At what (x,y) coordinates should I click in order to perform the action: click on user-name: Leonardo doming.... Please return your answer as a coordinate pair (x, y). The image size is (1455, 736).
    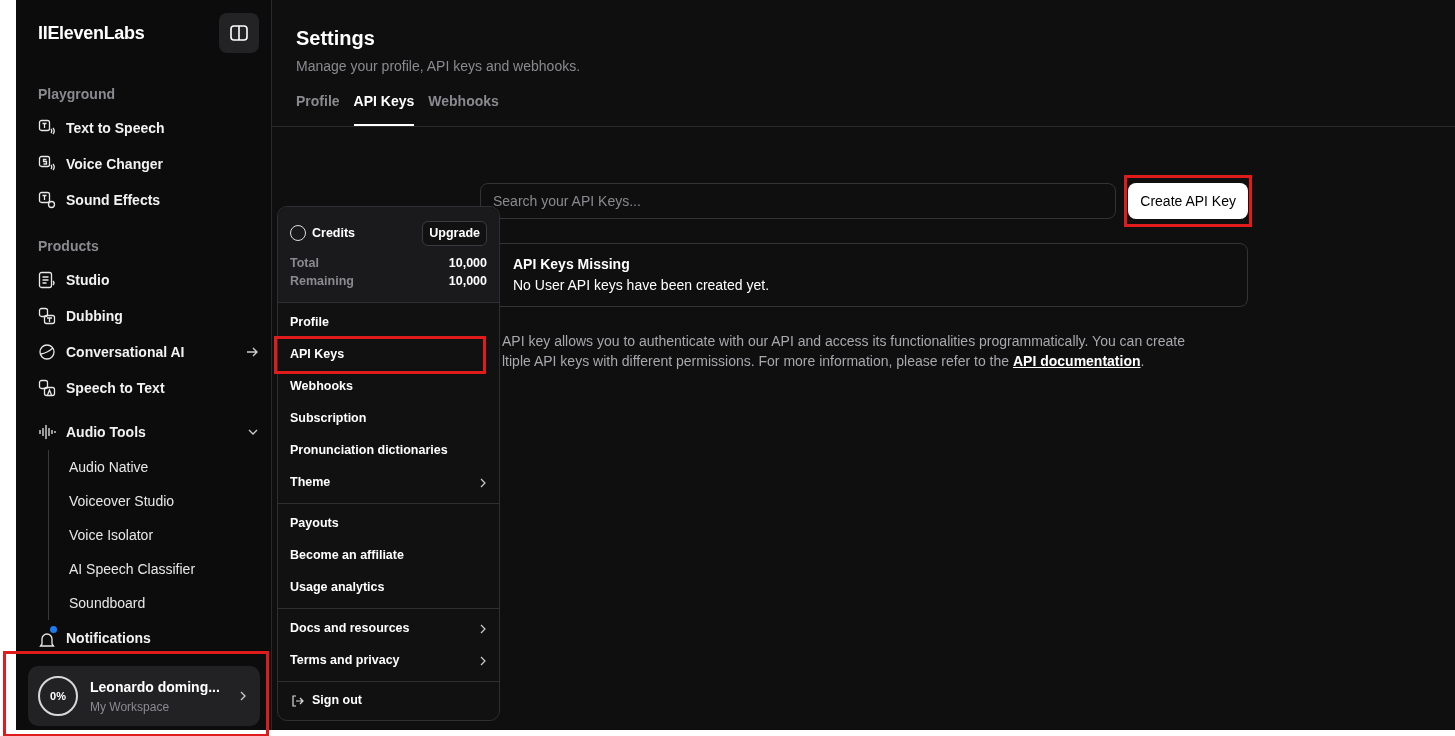
    Looking at the image, I should click on (155, 687).